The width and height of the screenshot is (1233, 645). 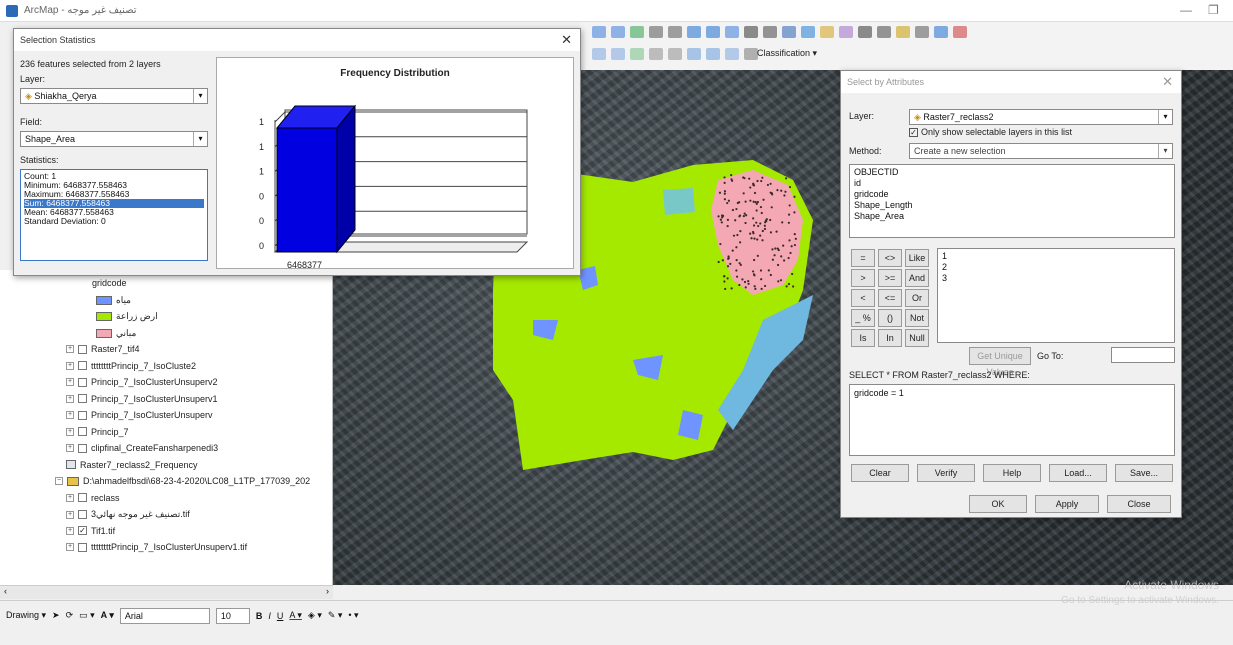 I want to click on field-list-item: Shape_Length, so click(x=1012, y=205).